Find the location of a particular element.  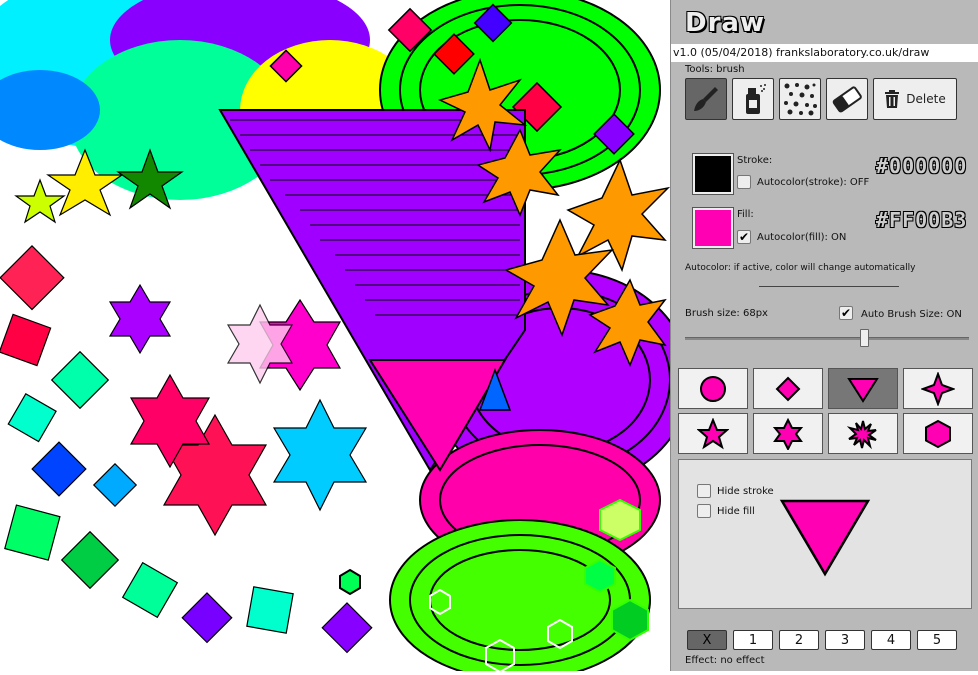

shape-grid is located at coordinates (825, 411).